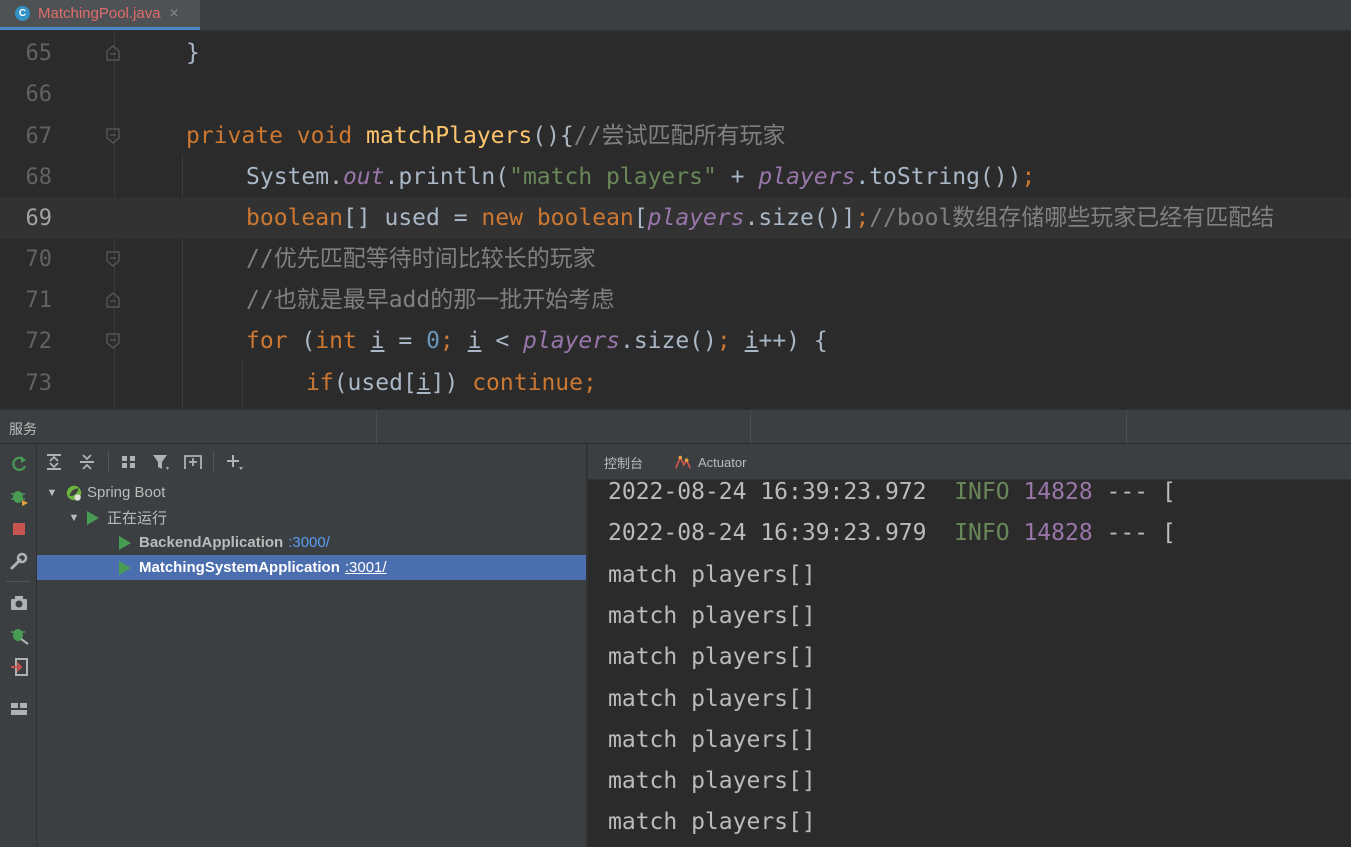  What do you see at coordinates (19, 464) in the screenshot?
I see `refresh-icon` at bounding box center [19, 464].